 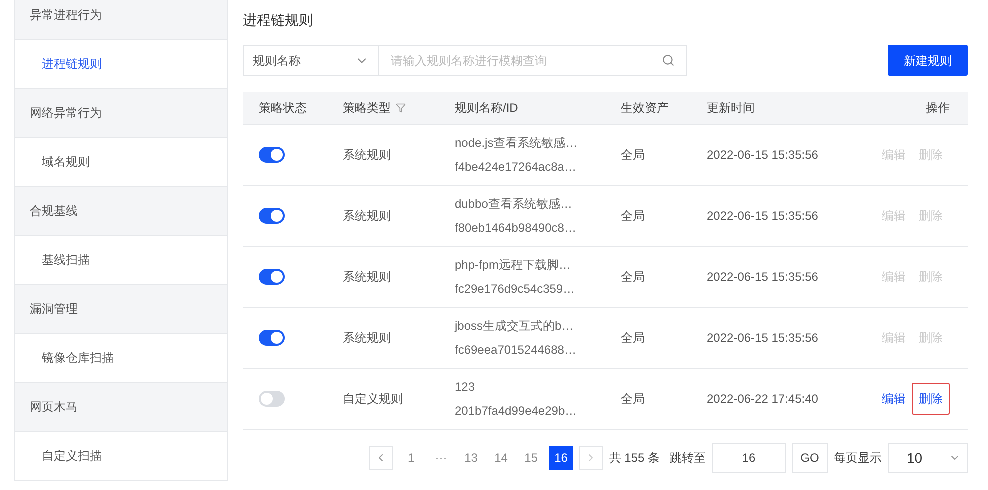 What do you see at coordinates (121, 309) in the screenshot?
I see `sidebar-item: 漏洞管理` at bounding box center [121, 309].